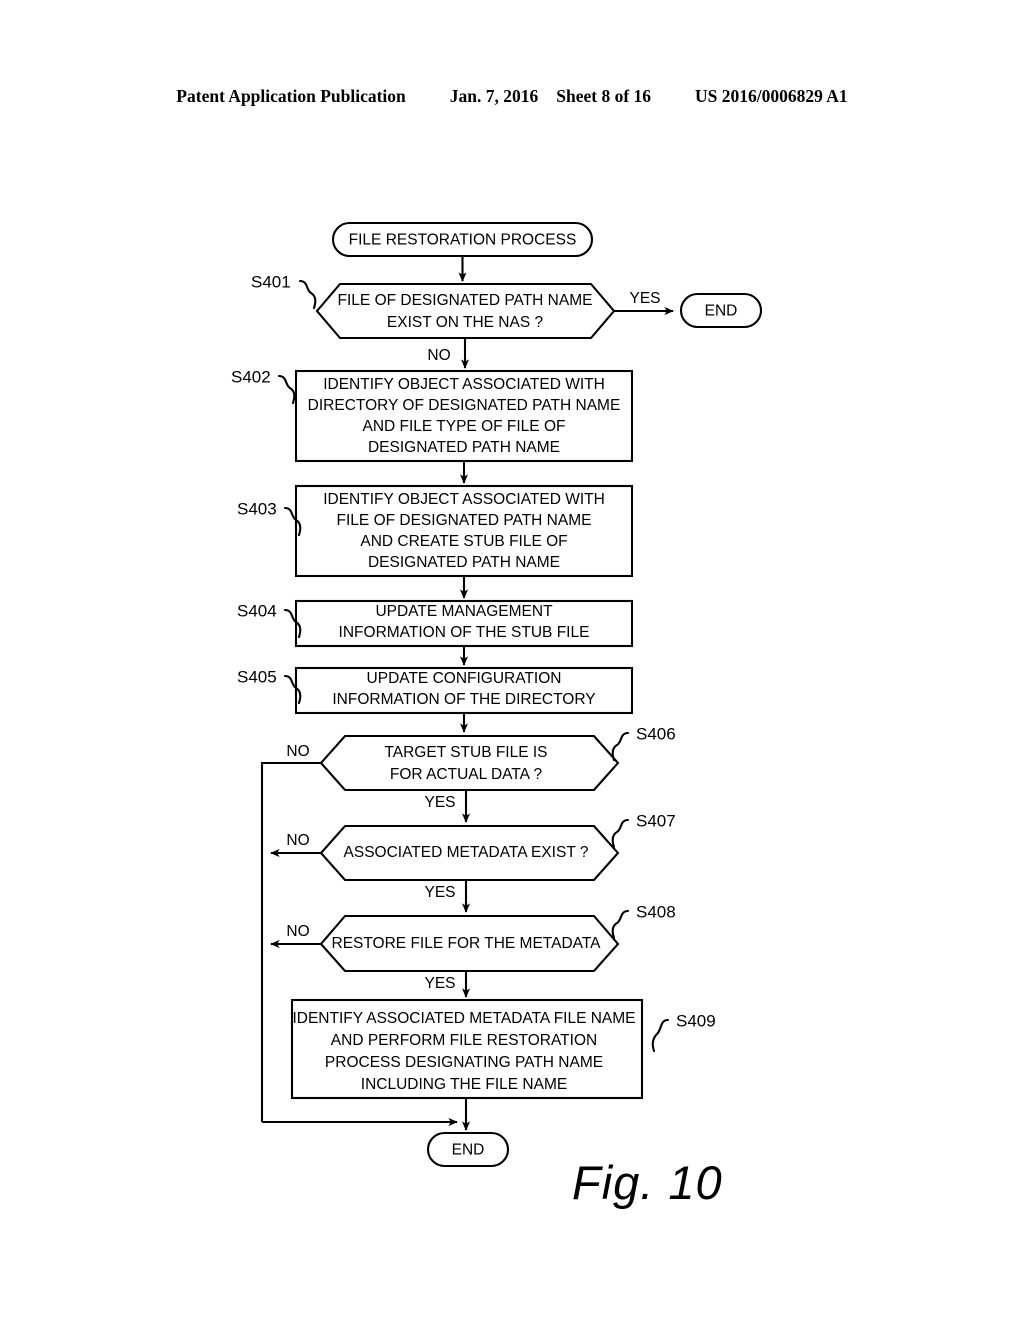  Describe the element at coordinates (464, 426) in the screenshot. I see `process-s402-line-3: AND FILE TYPE OF FILE OF` at that location.